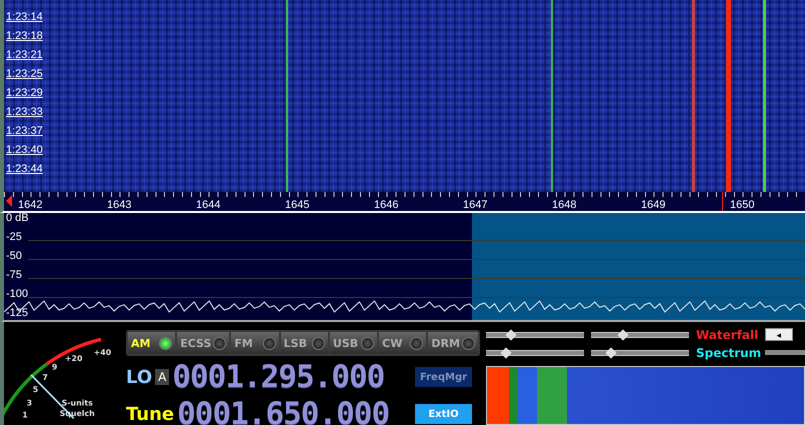 This screenshot has width=805, height=425. I want to click on time-label: 1:23:14, so click(24, 17).